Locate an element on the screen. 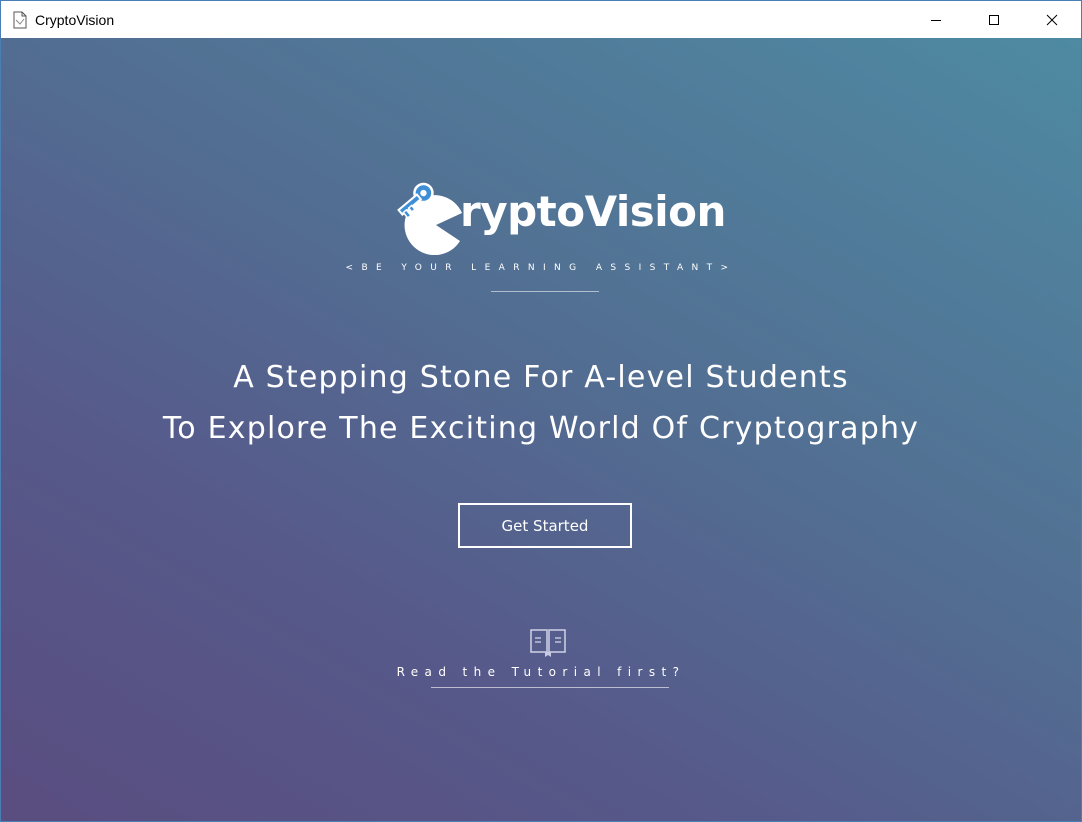 Image resolution: width=1082 pixels, height=822 pixels. app-logo: ryptoVision is located at coordinates (561, 214).